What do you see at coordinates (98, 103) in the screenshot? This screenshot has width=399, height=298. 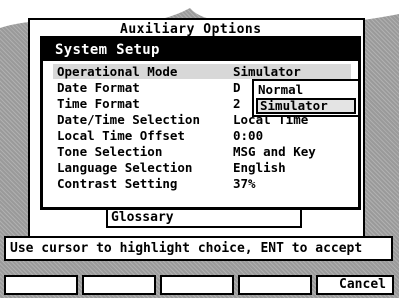 I see `setting-label: Time Format` at bounding box center [98, 103].